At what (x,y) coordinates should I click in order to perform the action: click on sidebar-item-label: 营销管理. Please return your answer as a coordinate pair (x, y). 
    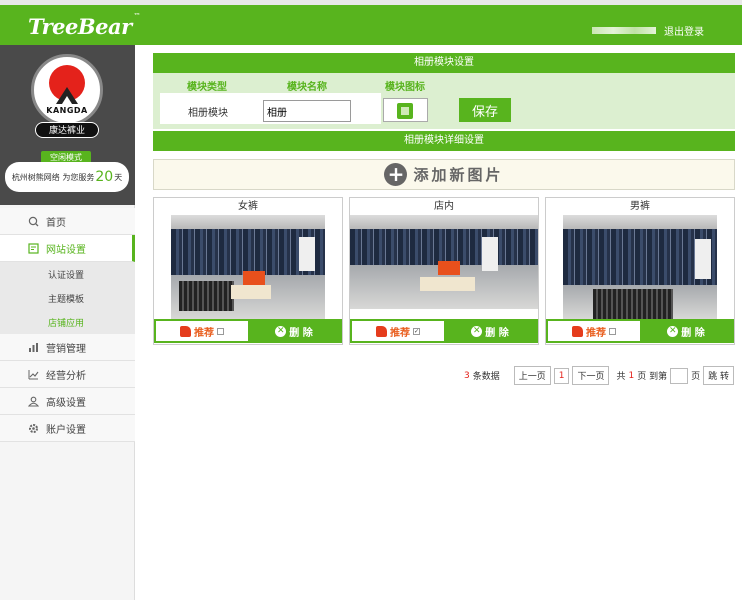
    Looking at the image, I should click on (66, 349).